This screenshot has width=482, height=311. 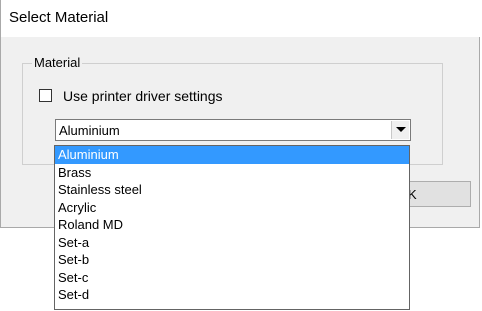 I want to click on chevron-down-icon, so click(x=401, y=129).